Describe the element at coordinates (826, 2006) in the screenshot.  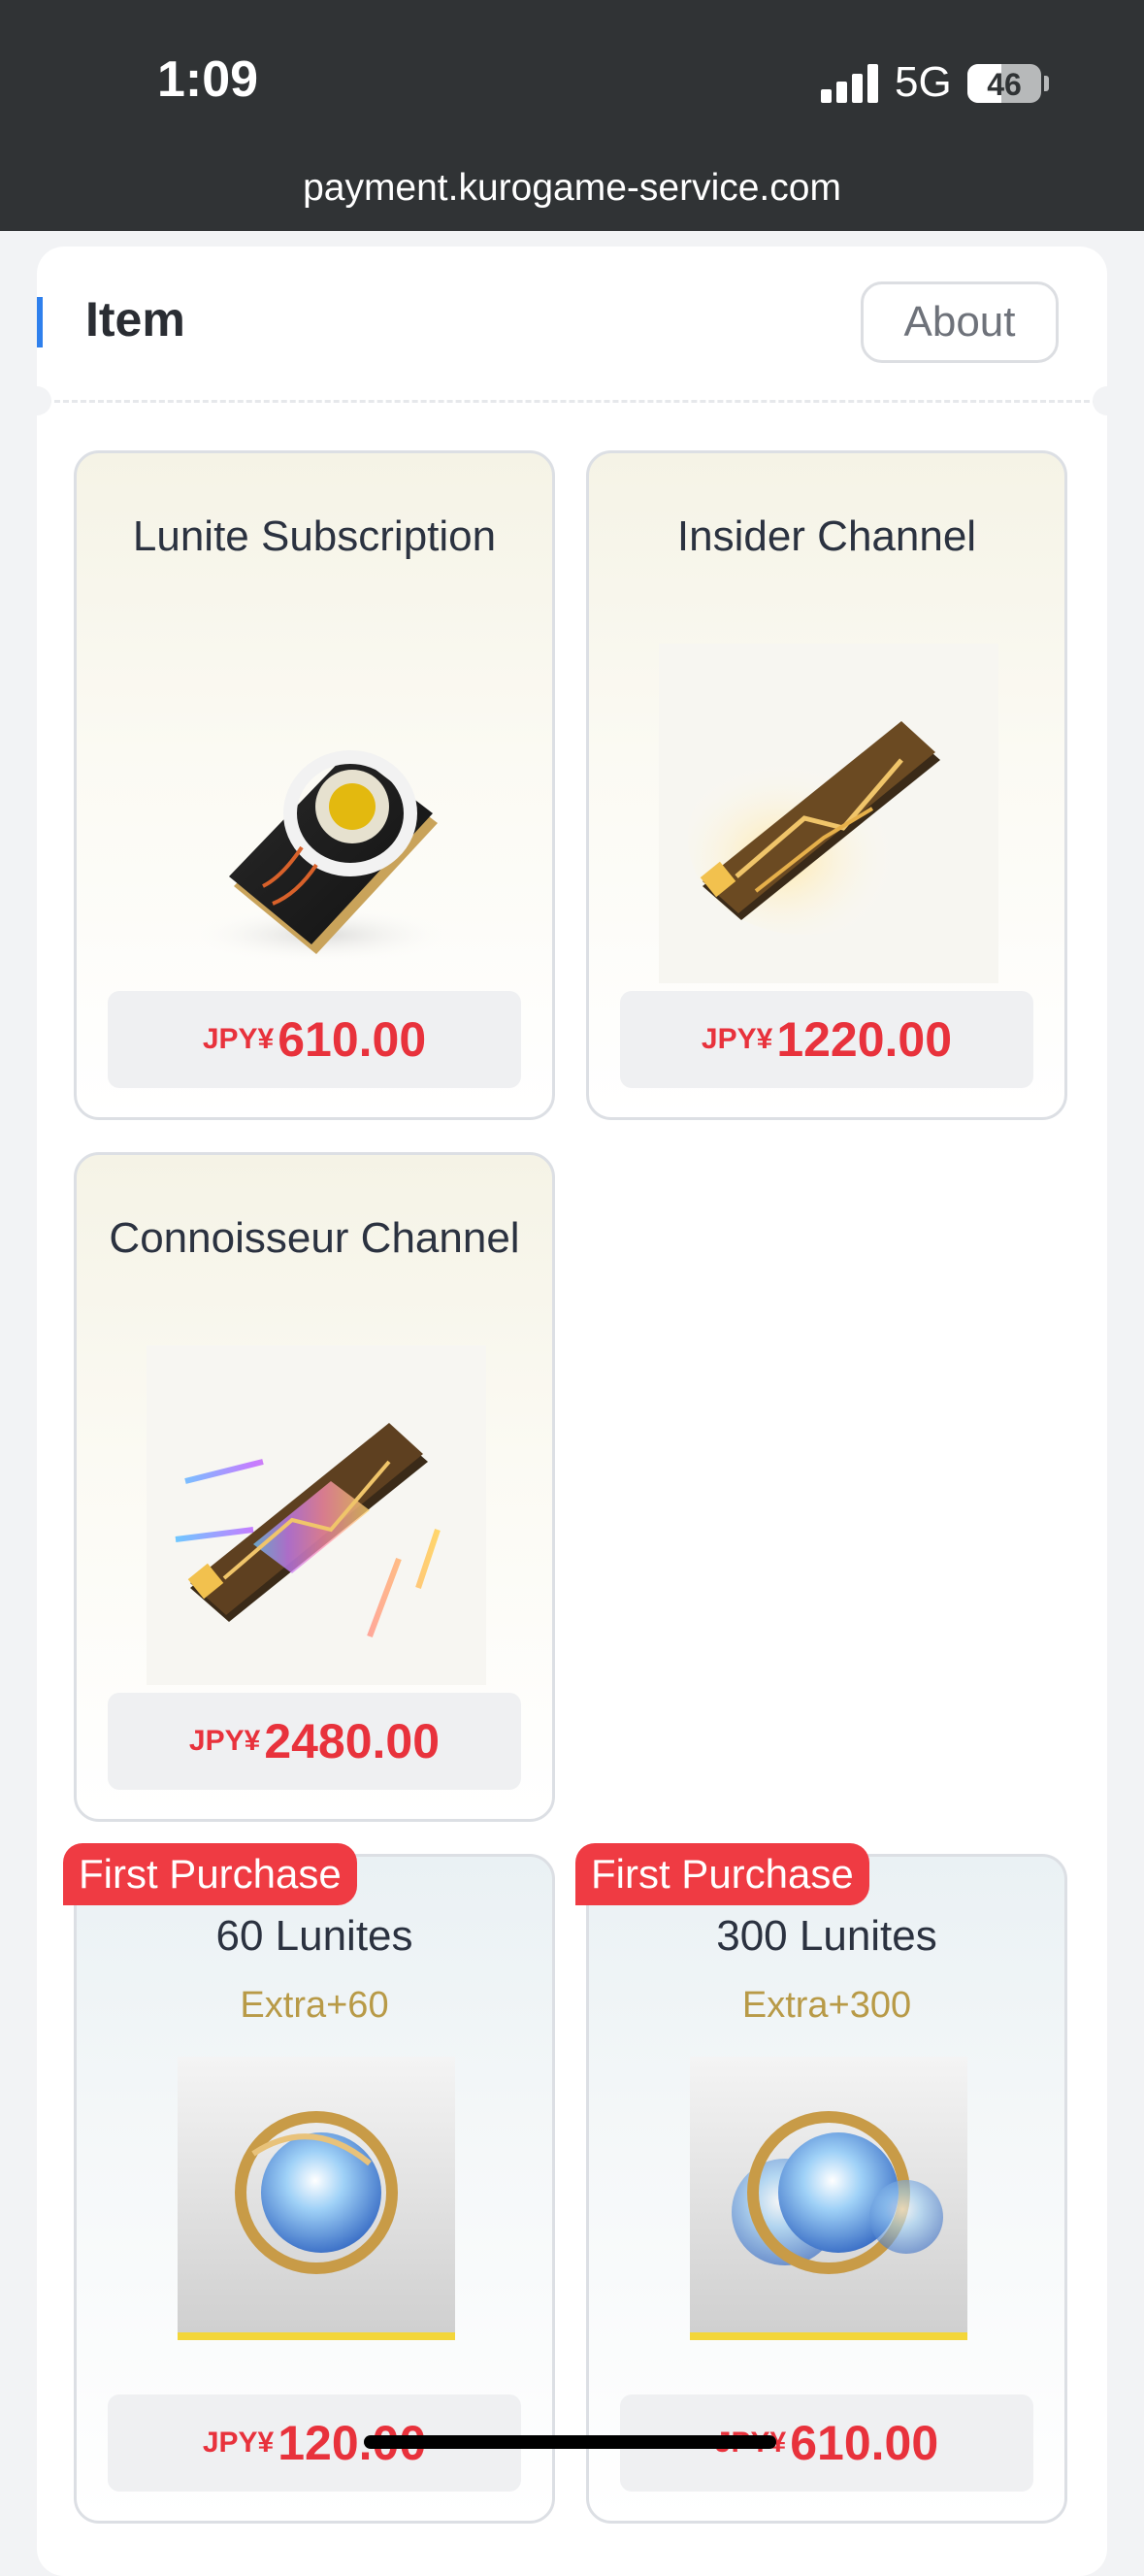
I see `bonus-text: Extra+300` at that location.